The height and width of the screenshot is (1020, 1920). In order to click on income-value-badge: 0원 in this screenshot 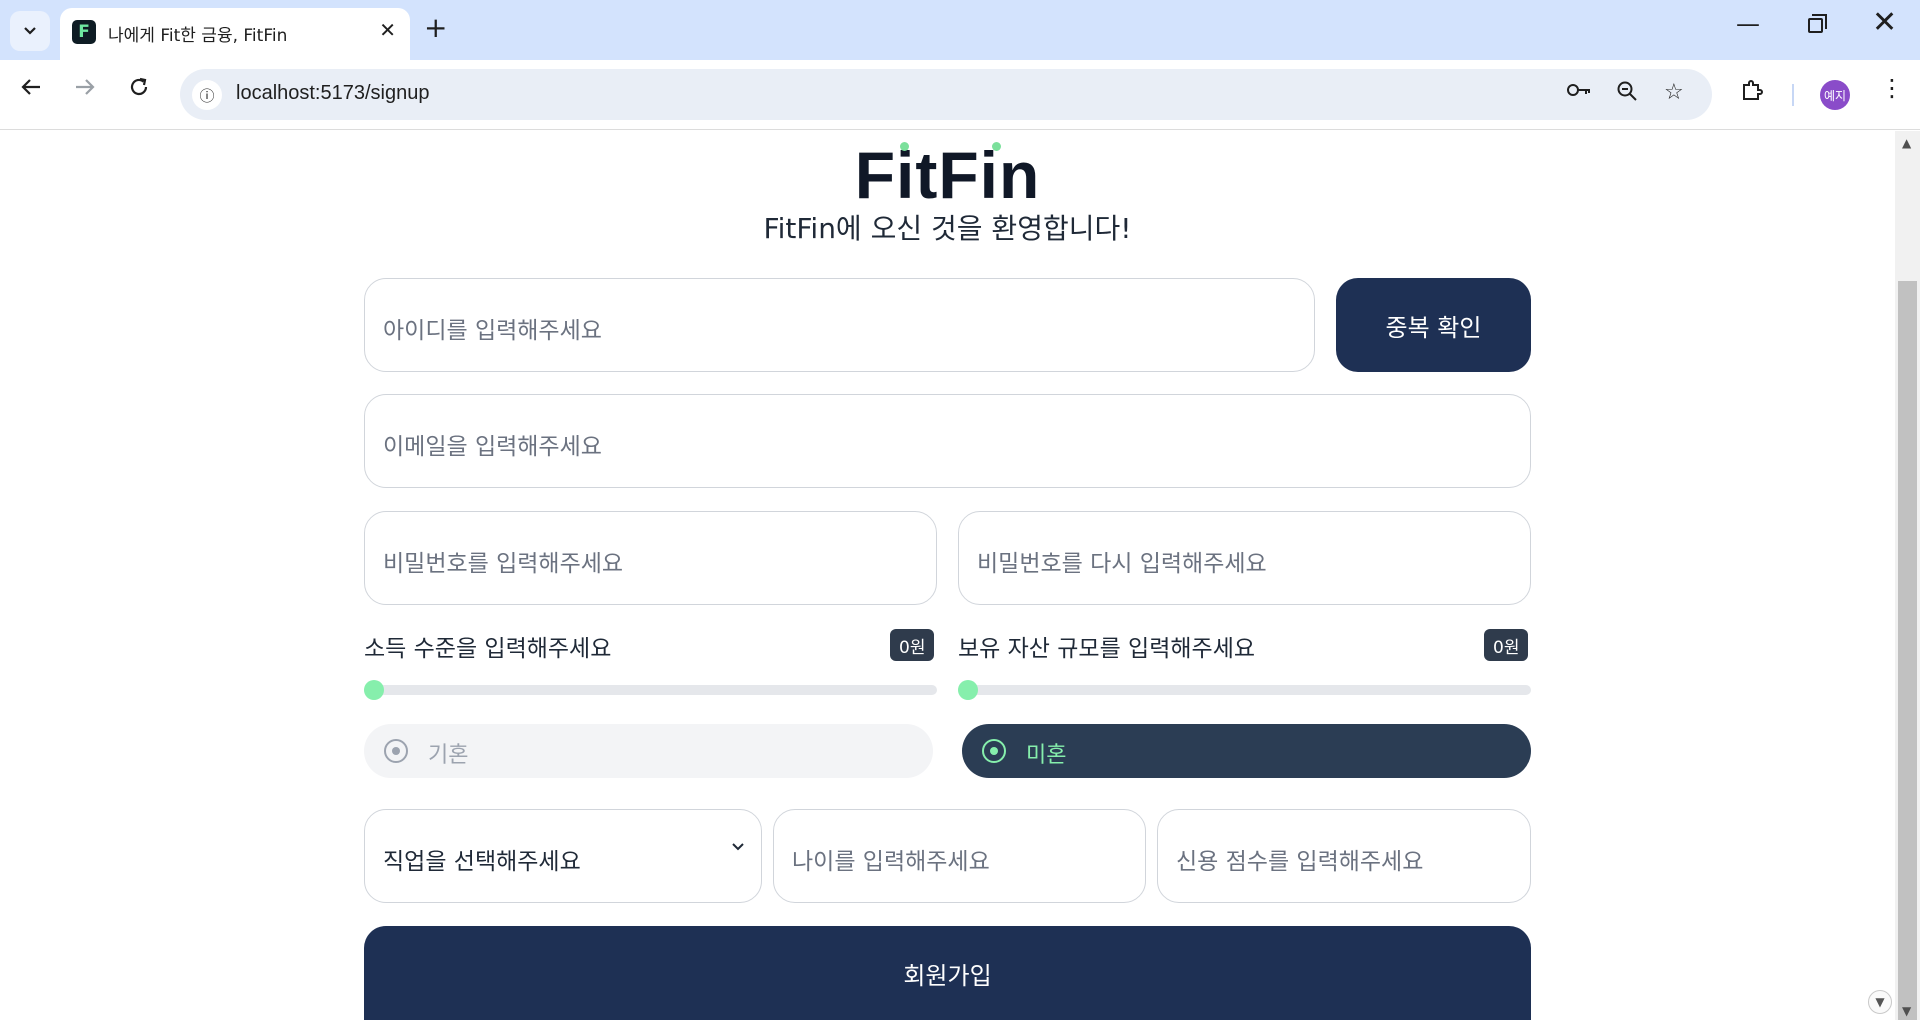, I will do `click(912, 645)`.